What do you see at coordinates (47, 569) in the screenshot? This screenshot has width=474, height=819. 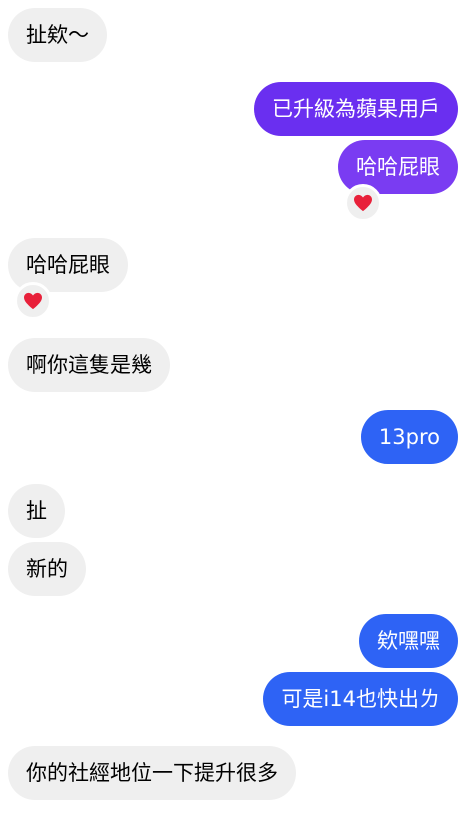 I see `message-bubble-incoming: 新的` at bounding box center [47, 569].